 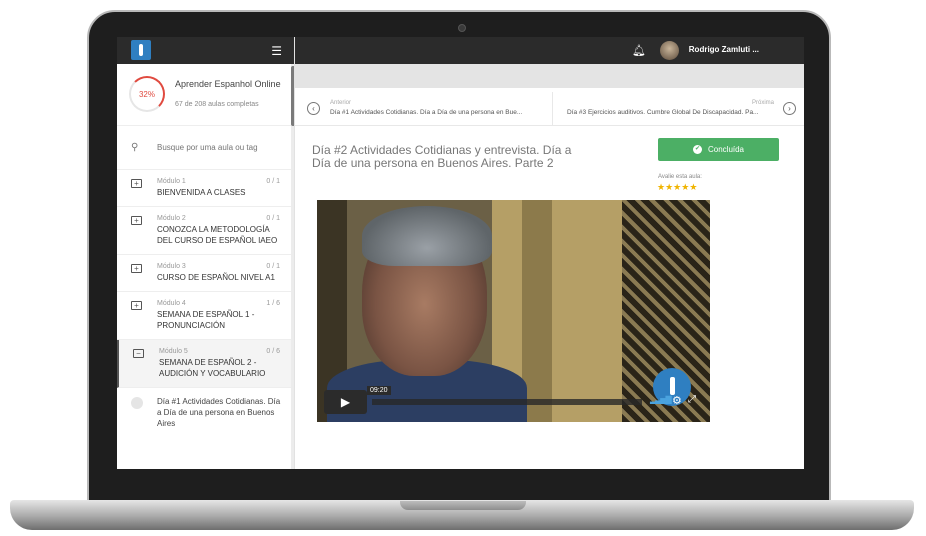 I want to click on course-title: Aprender Espanhol Online, so click(x=228, y=84).